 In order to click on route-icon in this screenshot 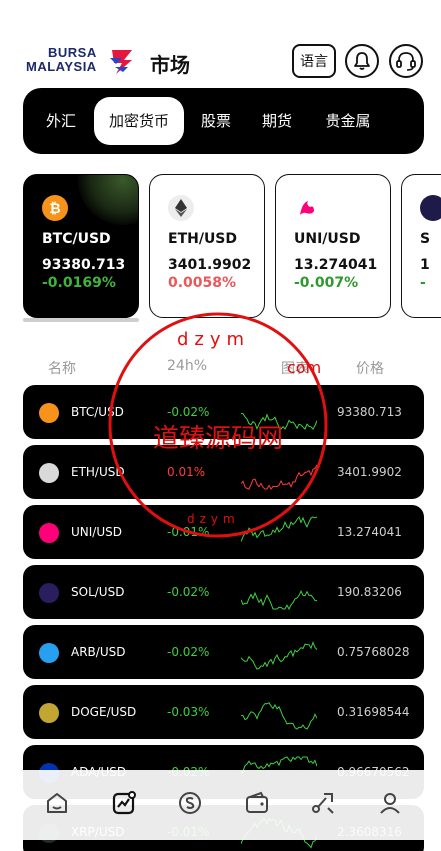, I will do `click(323, 803)`.